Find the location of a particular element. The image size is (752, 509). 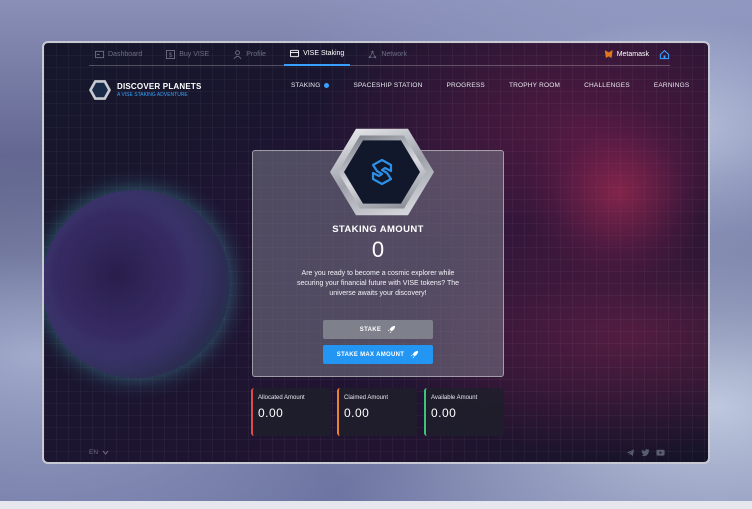

social-links is located at coordinates (645, 452).